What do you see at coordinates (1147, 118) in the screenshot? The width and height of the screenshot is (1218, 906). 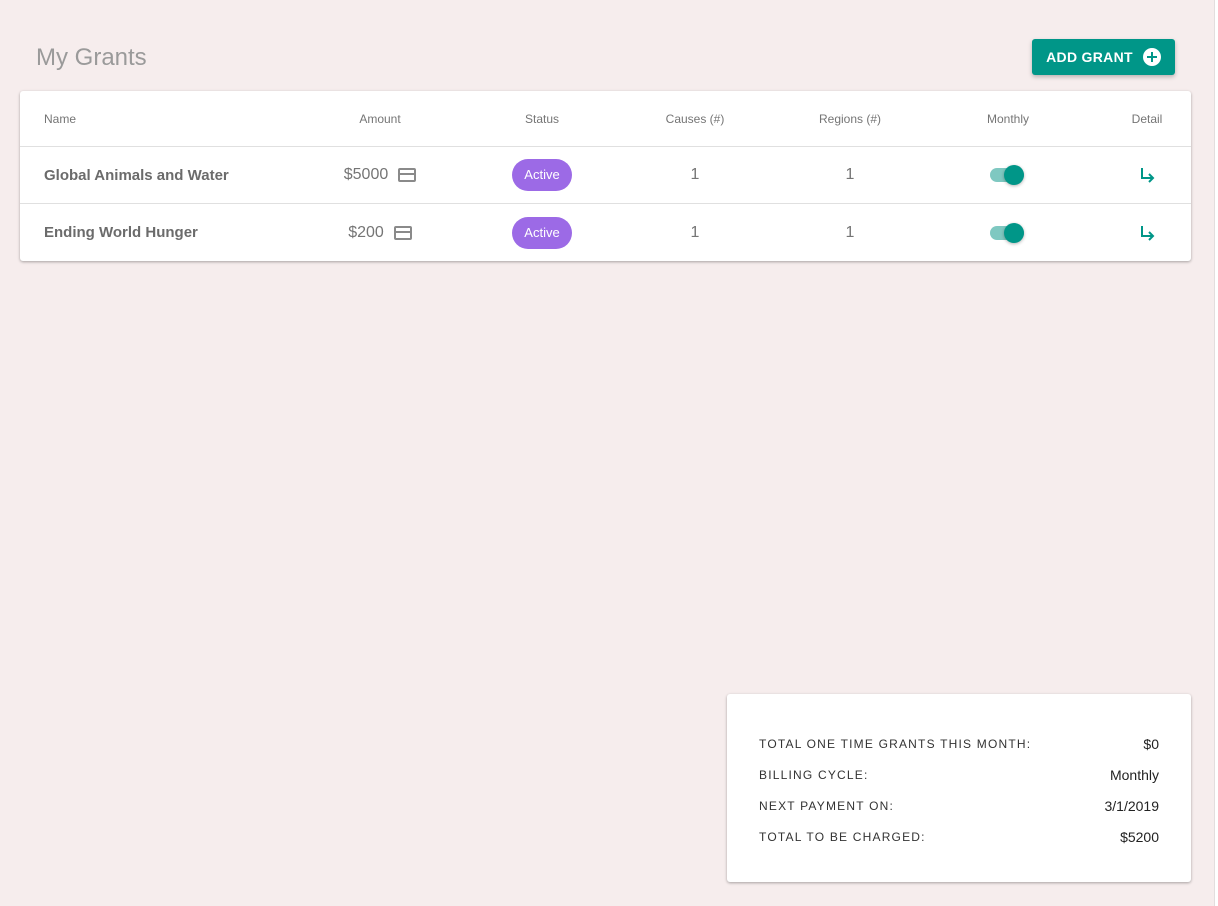 I see `column-header-detail: Detail` at bounding box center [1147, 118].